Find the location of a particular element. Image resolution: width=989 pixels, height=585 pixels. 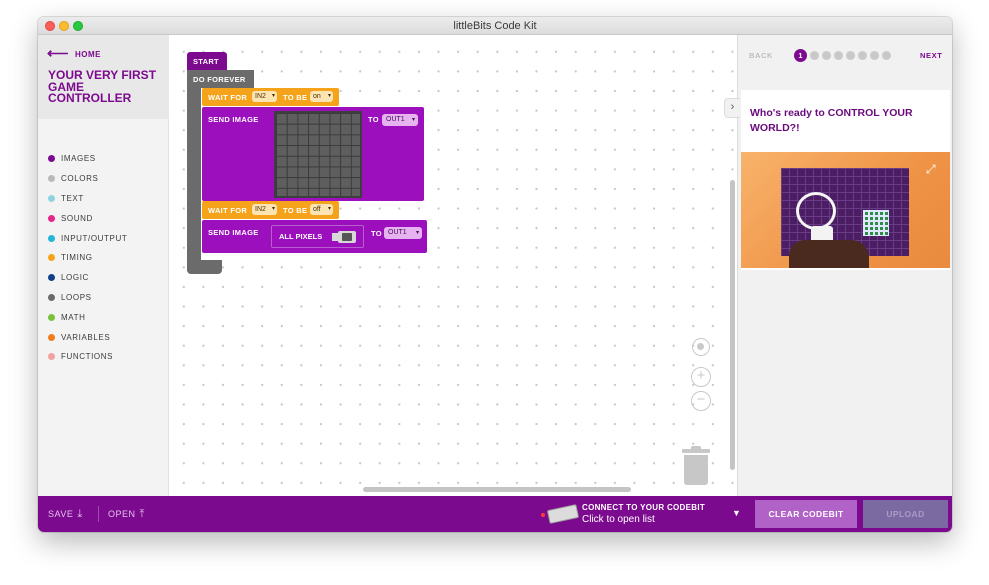

category-label: VARIABLES is located at coordinates (86, 337).